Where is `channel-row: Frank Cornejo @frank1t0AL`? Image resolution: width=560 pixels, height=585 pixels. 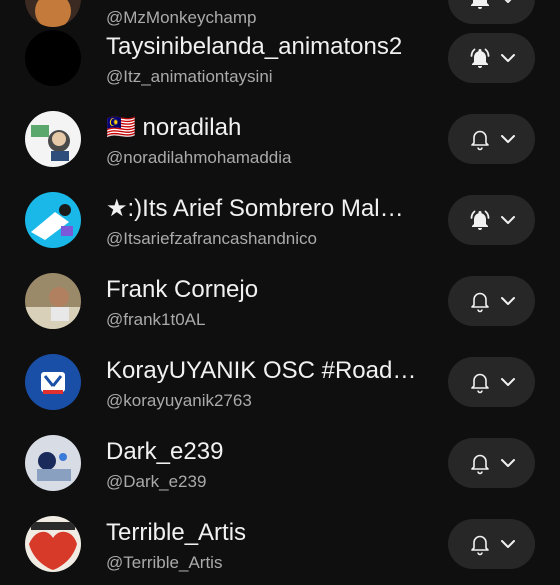
channel-row: Frank Cornejo @frank1t0AL is located at coordinates (280, 301).